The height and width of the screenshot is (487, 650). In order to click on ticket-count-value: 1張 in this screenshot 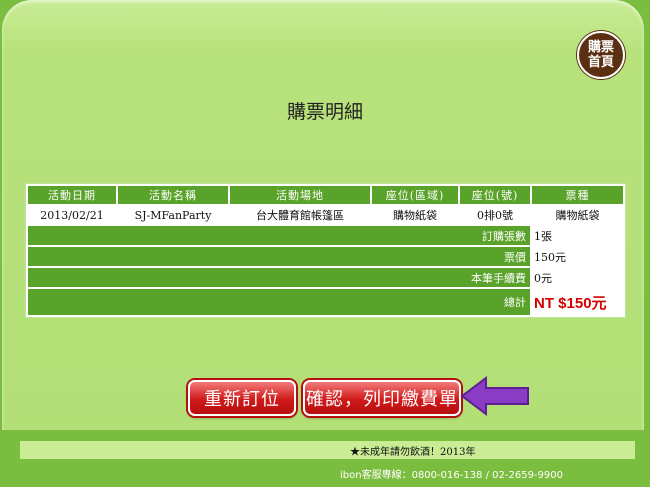, I will do `click(577, 235)`.